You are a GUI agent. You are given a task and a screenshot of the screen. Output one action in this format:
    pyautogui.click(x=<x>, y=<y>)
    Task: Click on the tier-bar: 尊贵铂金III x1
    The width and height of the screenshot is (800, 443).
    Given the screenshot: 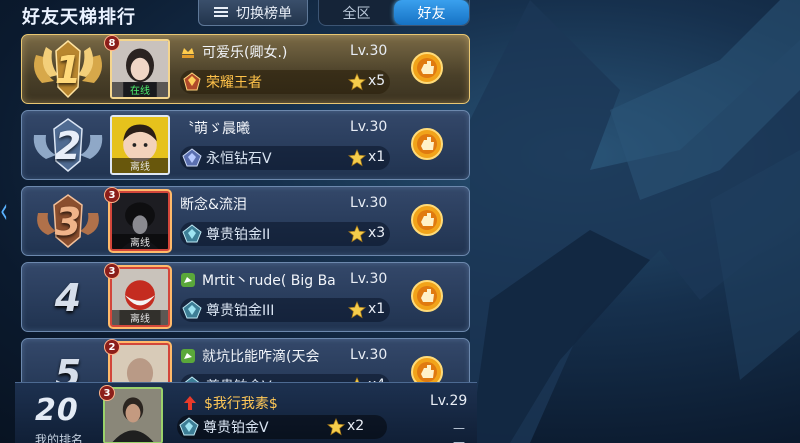 What is the action you would take?
    pyautogui.click(x=285, y=310)
    